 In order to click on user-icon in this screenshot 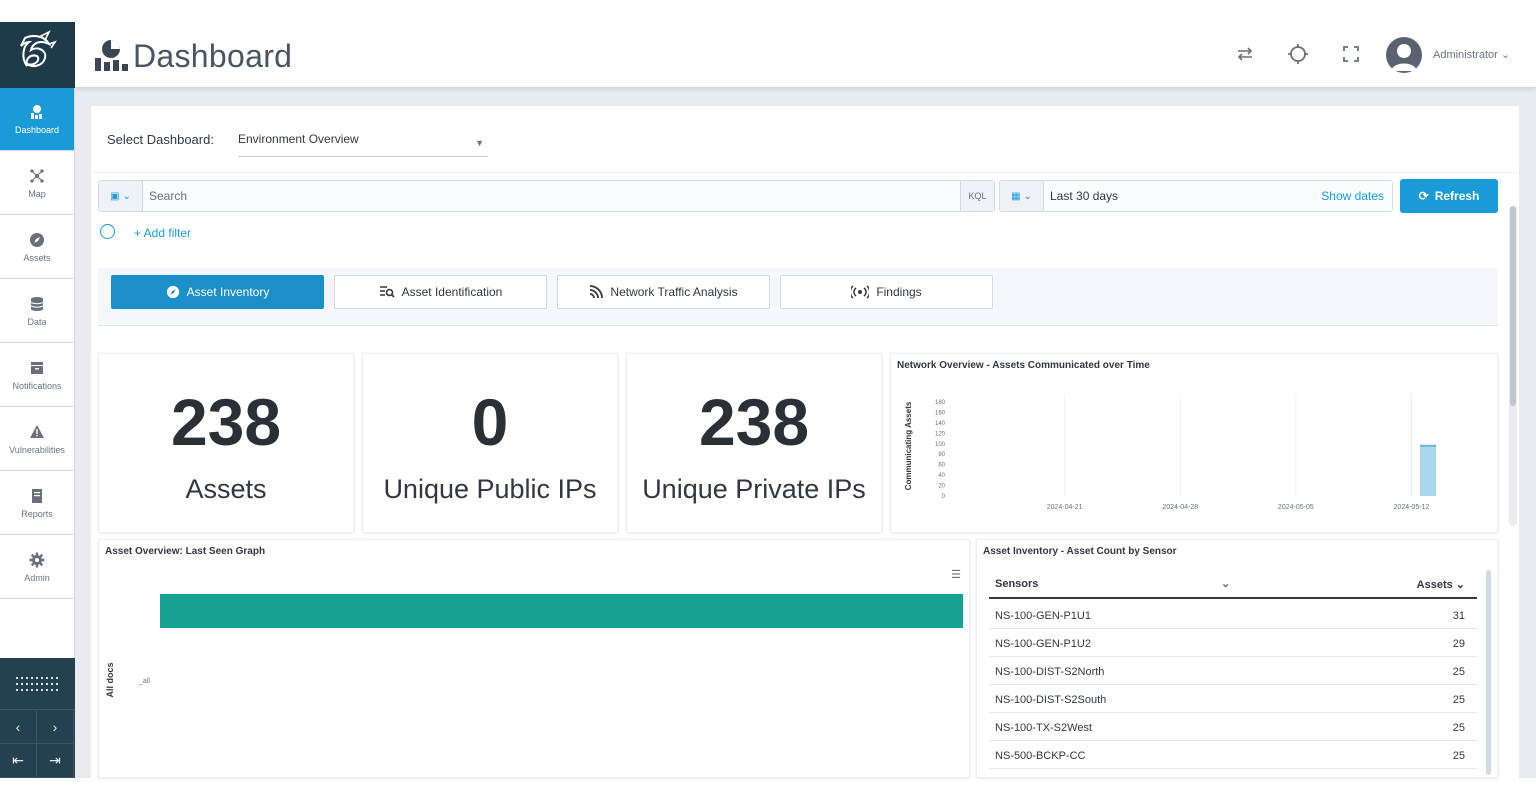, I will do `click(1404, 57)`.